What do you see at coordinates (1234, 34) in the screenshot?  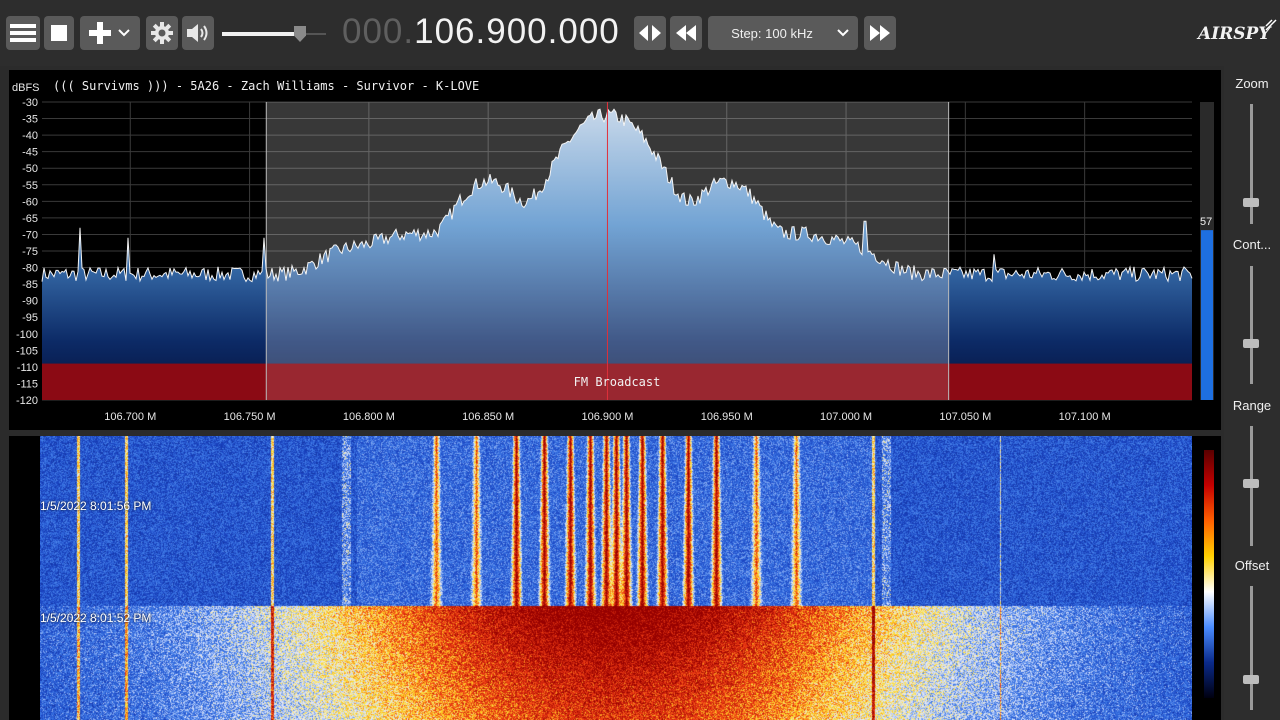 I see `airspy-logo-text: AIRSPY` at bounding box center [1234, 34].